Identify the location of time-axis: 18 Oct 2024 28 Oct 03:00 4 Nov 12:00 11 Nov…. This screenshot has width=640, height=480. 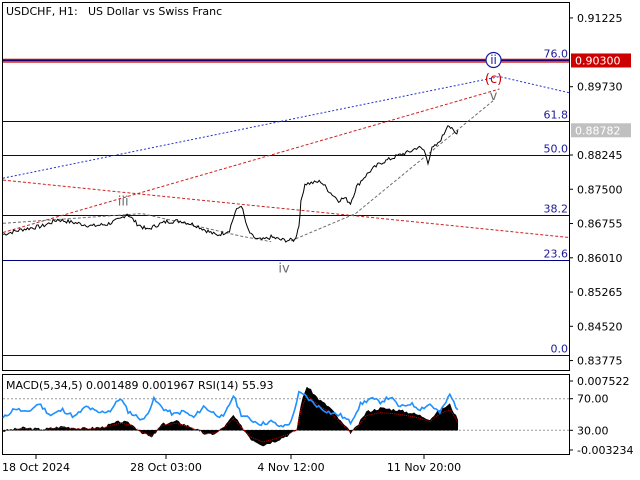
(231, 464).